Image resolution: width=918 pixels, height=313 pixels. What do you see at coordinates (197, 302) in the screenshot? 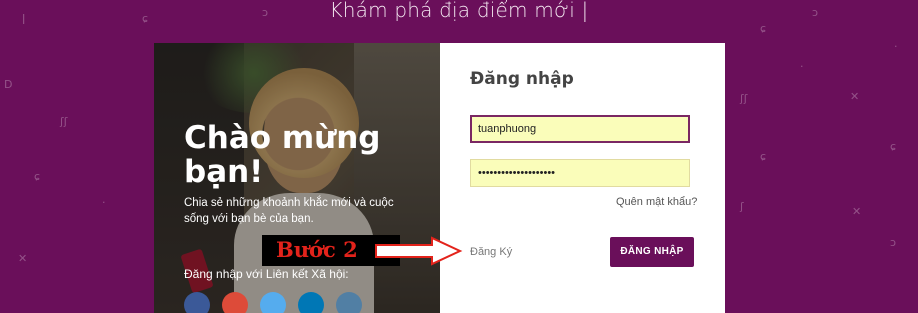
I see `facebook-icon` at bounding box center [197, 302].